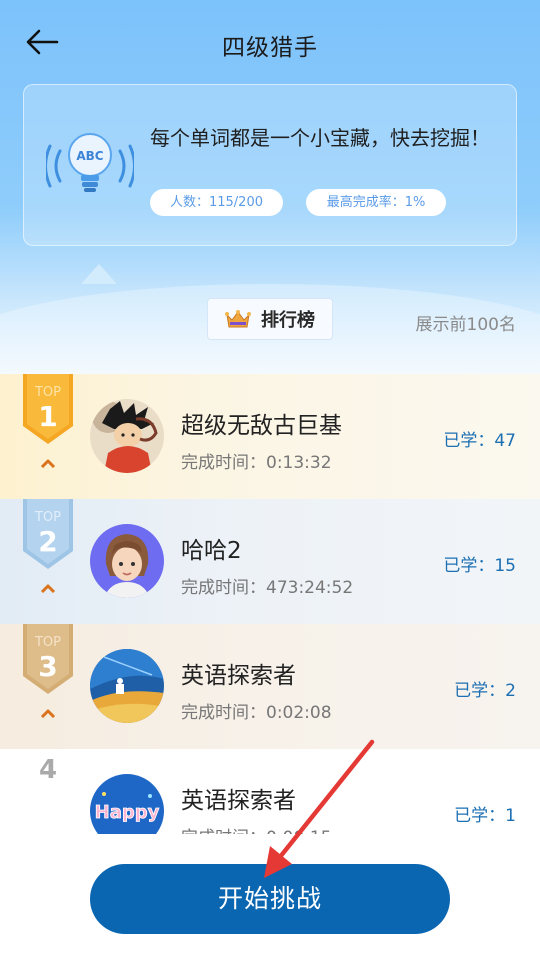 Image resolution: width=540 pixels, height=960 pixels. Describe the element at coordinates (270, 561) in the screenshot. I see `ranking-row: TOP 2 哈哈2 完成时间：473:24:52 已学：15` at that location.